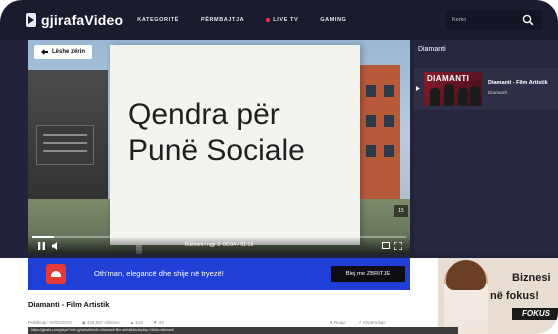  Describe the element at coordinates (139, 322) in the screenshot. I see `like-count: 615` at that location.